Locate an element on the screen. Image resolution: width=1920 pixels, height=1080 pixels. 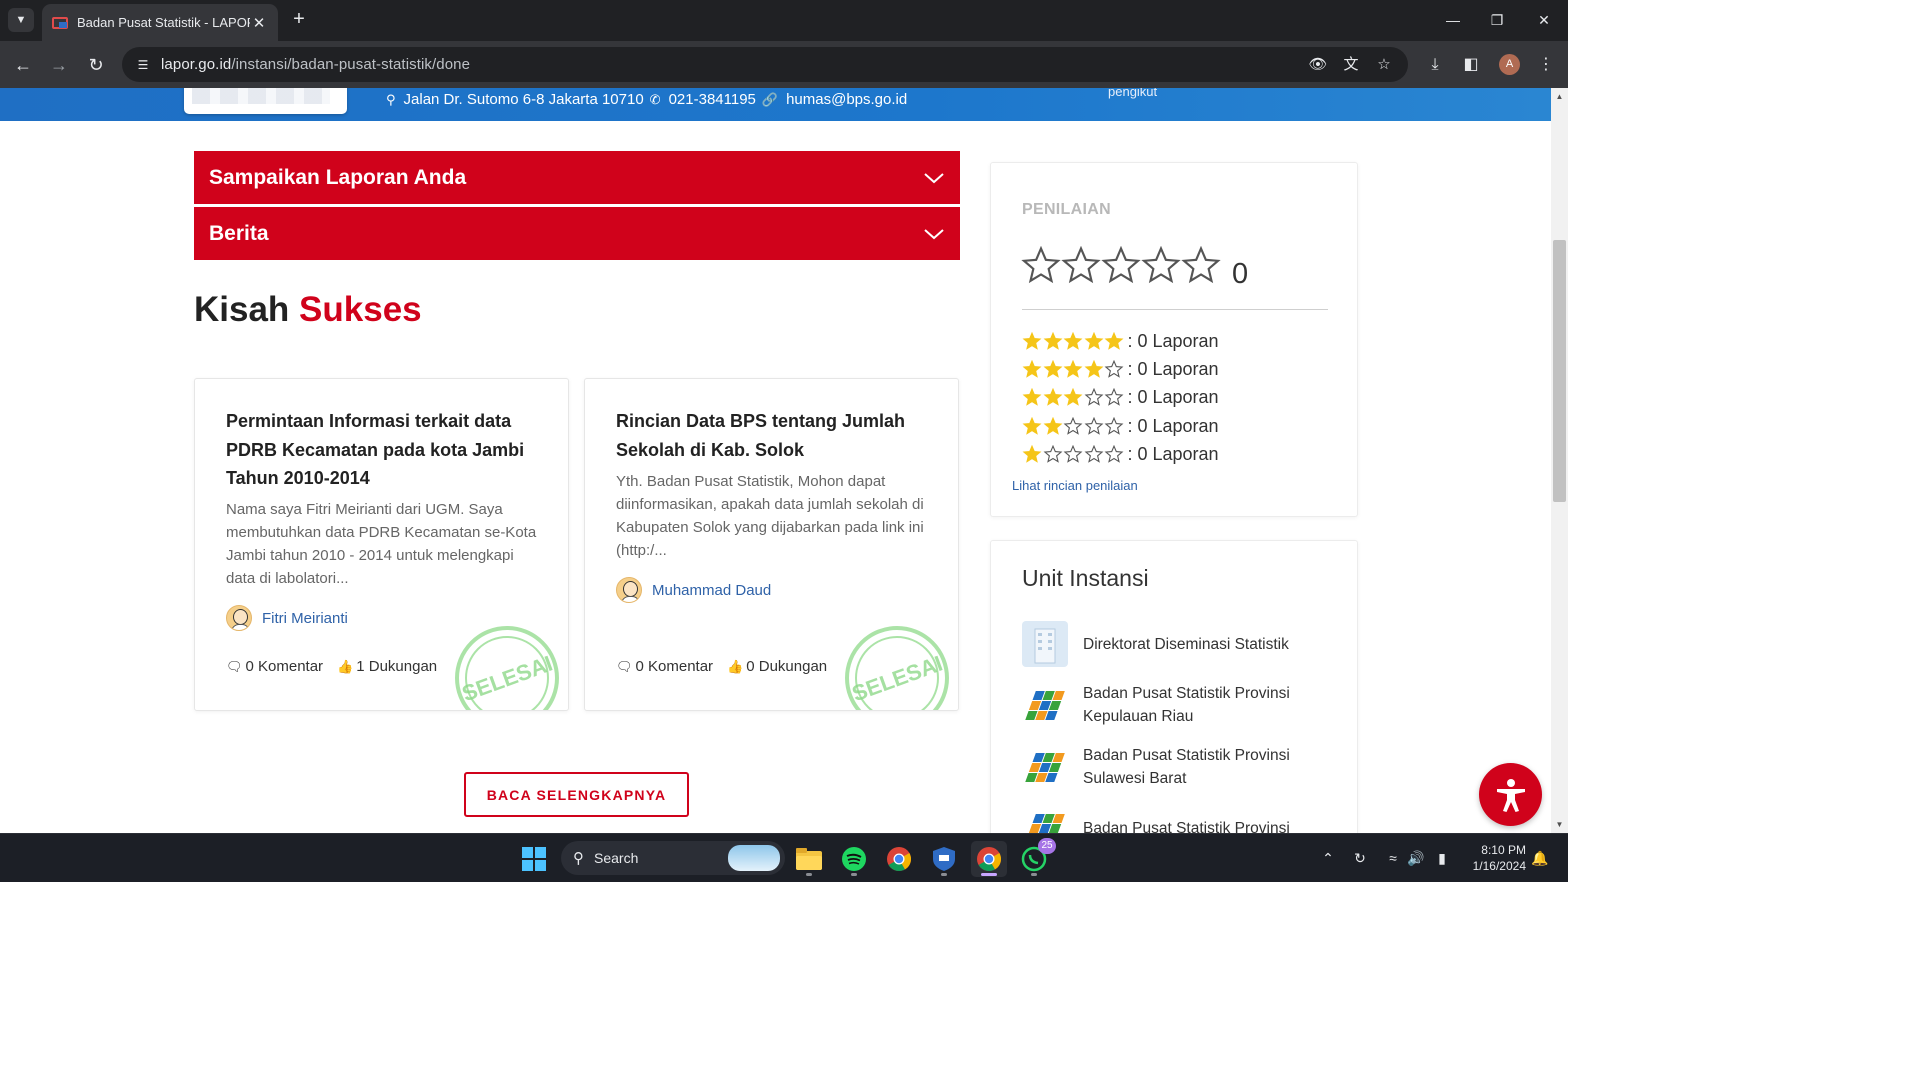
whatsapp-app: 25 is located at coordinates (1036, 857).